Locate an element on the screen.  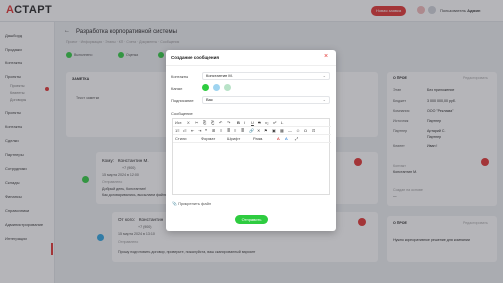
indent-button: ⇥ is located at coordinates (199, 130).